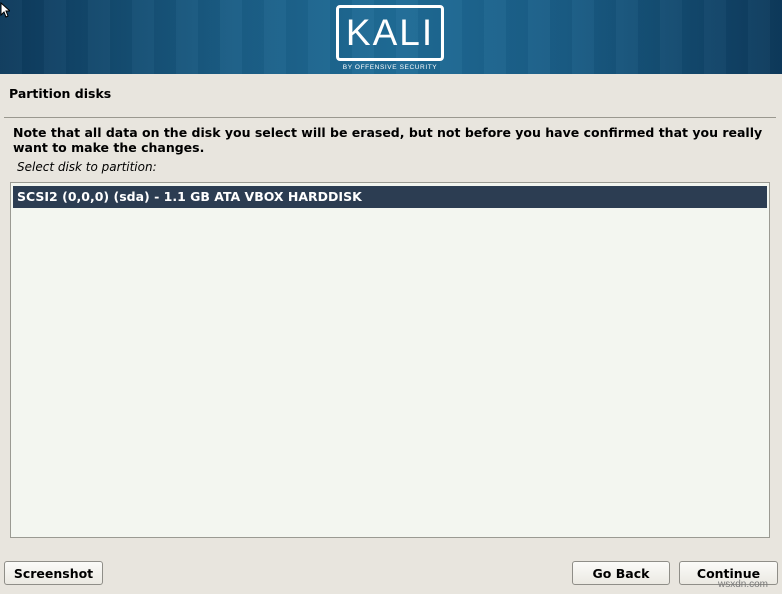  Describe the element at coordinates (87, 167) in the screenshot. I see `select-disk-prompt: Select disk to partition:` at that location.